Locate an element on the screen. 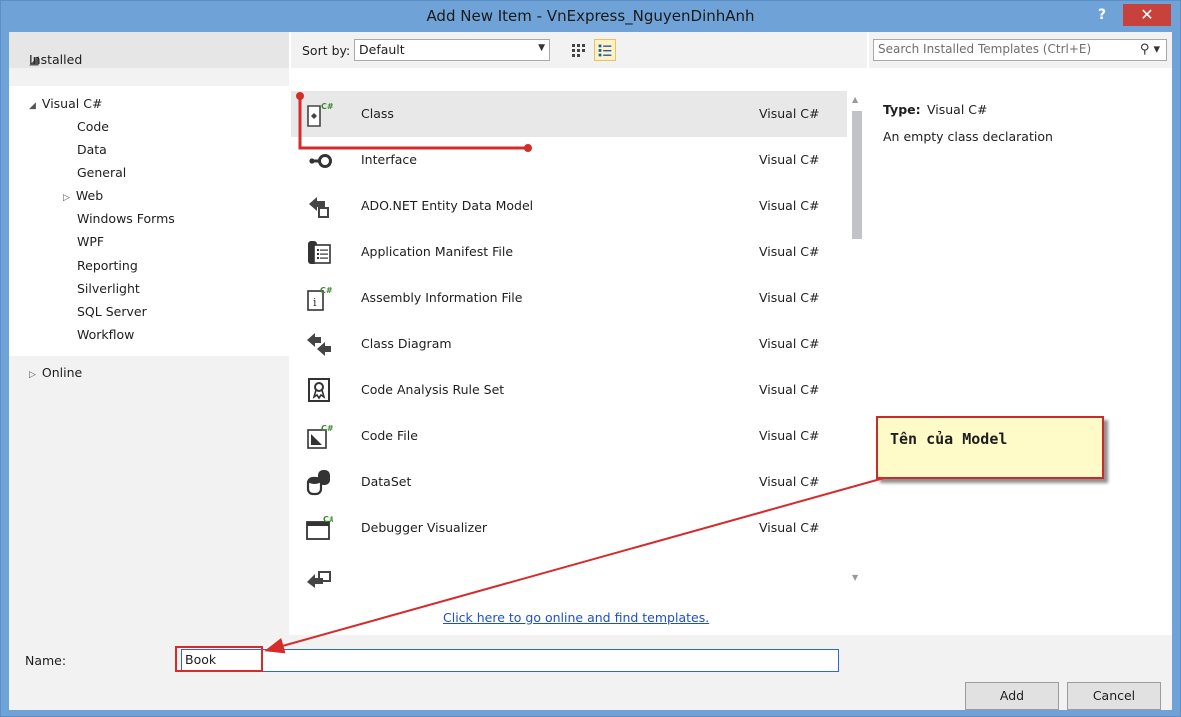 The height and width of the screenshot is (717, 1181). tree-item-label: Web is located at coordinates (89, 195).